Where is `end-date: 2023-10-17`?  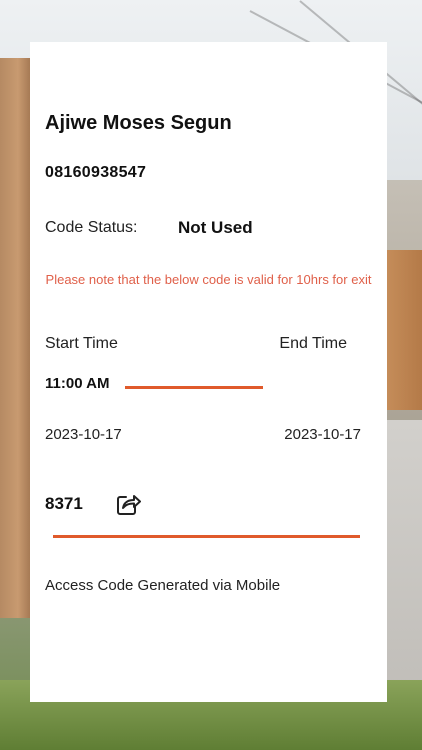
end-date: 2023-10-17 is located at coordinates (322, 434).